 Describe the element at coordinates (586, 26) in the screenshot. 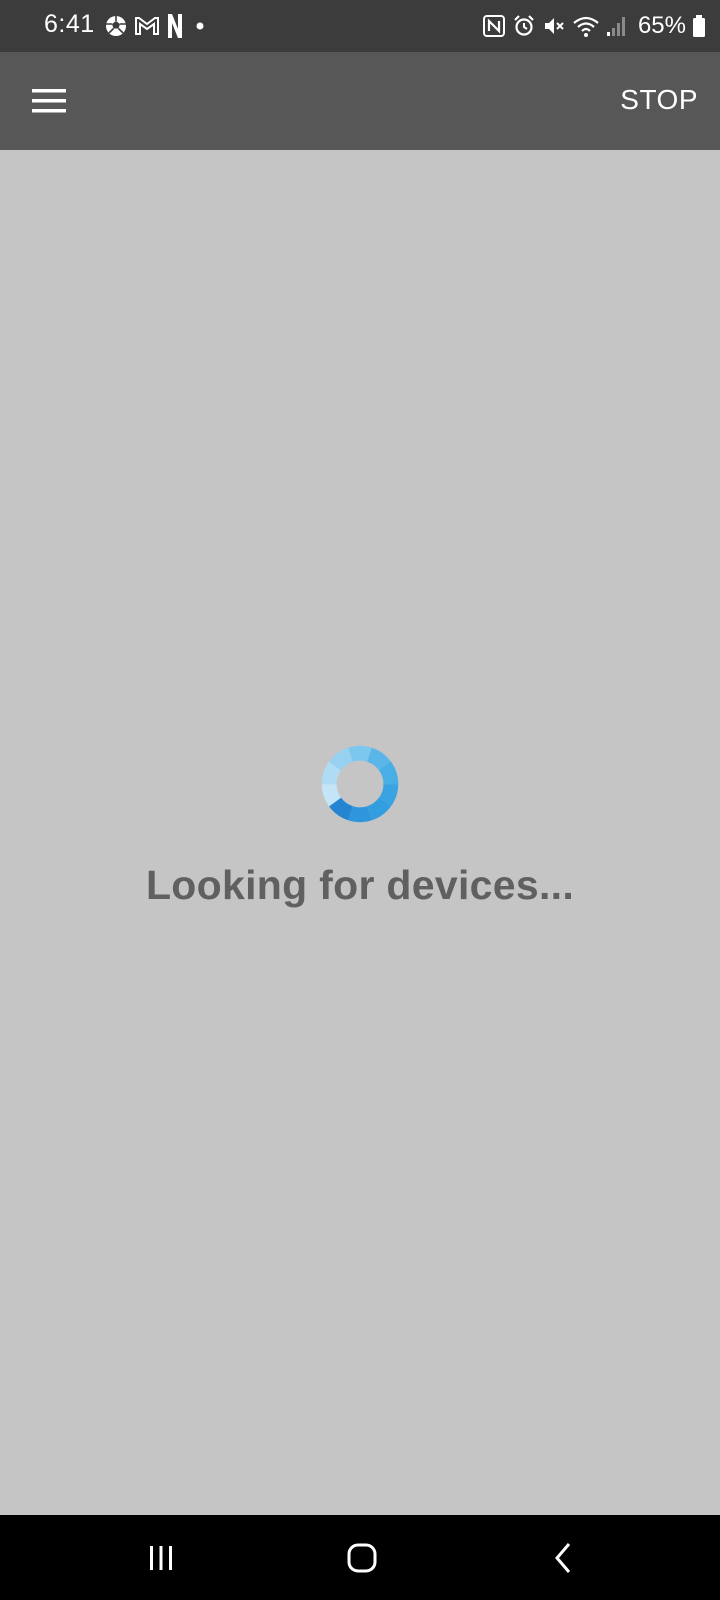

I see `wifi-icon` at that location.